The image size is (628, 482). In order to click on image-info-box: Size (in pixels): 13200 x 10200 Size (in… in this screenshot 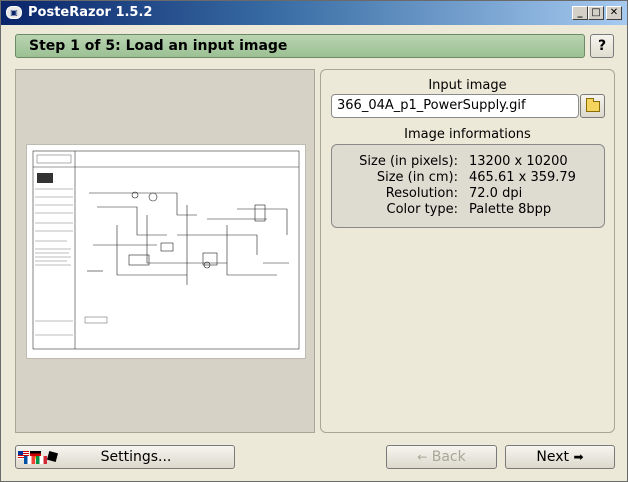, I will do `click(468, 186)`.